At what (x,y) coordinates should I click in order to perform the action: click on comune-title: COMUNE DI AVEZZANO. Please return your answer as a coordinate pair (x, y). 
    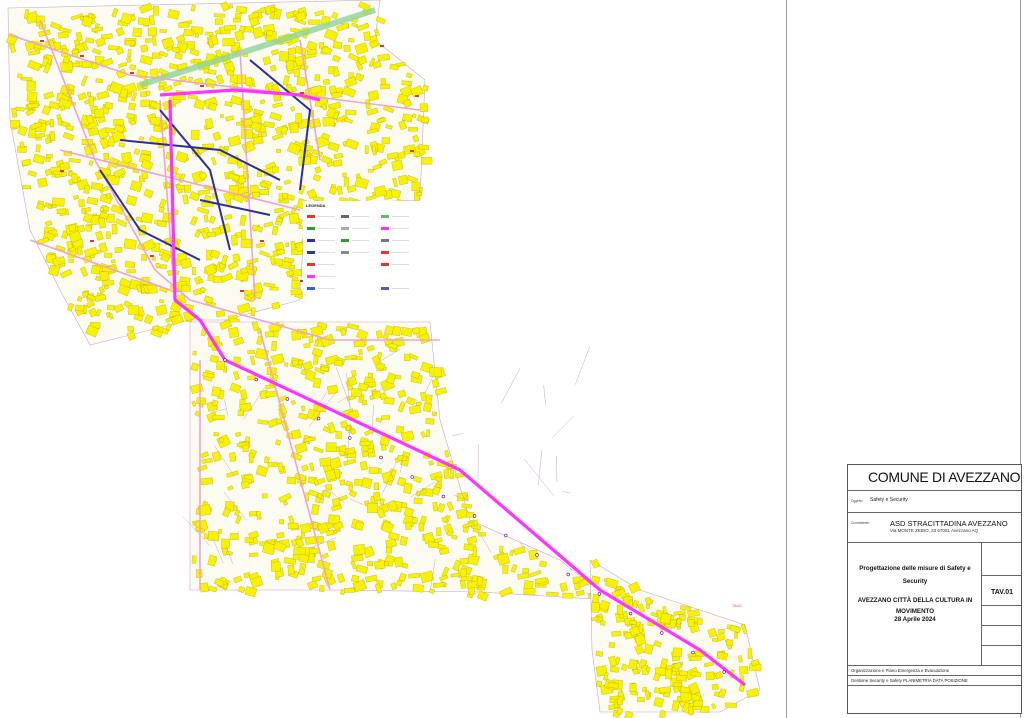
    Looking at the image, I should click on (944, 477).